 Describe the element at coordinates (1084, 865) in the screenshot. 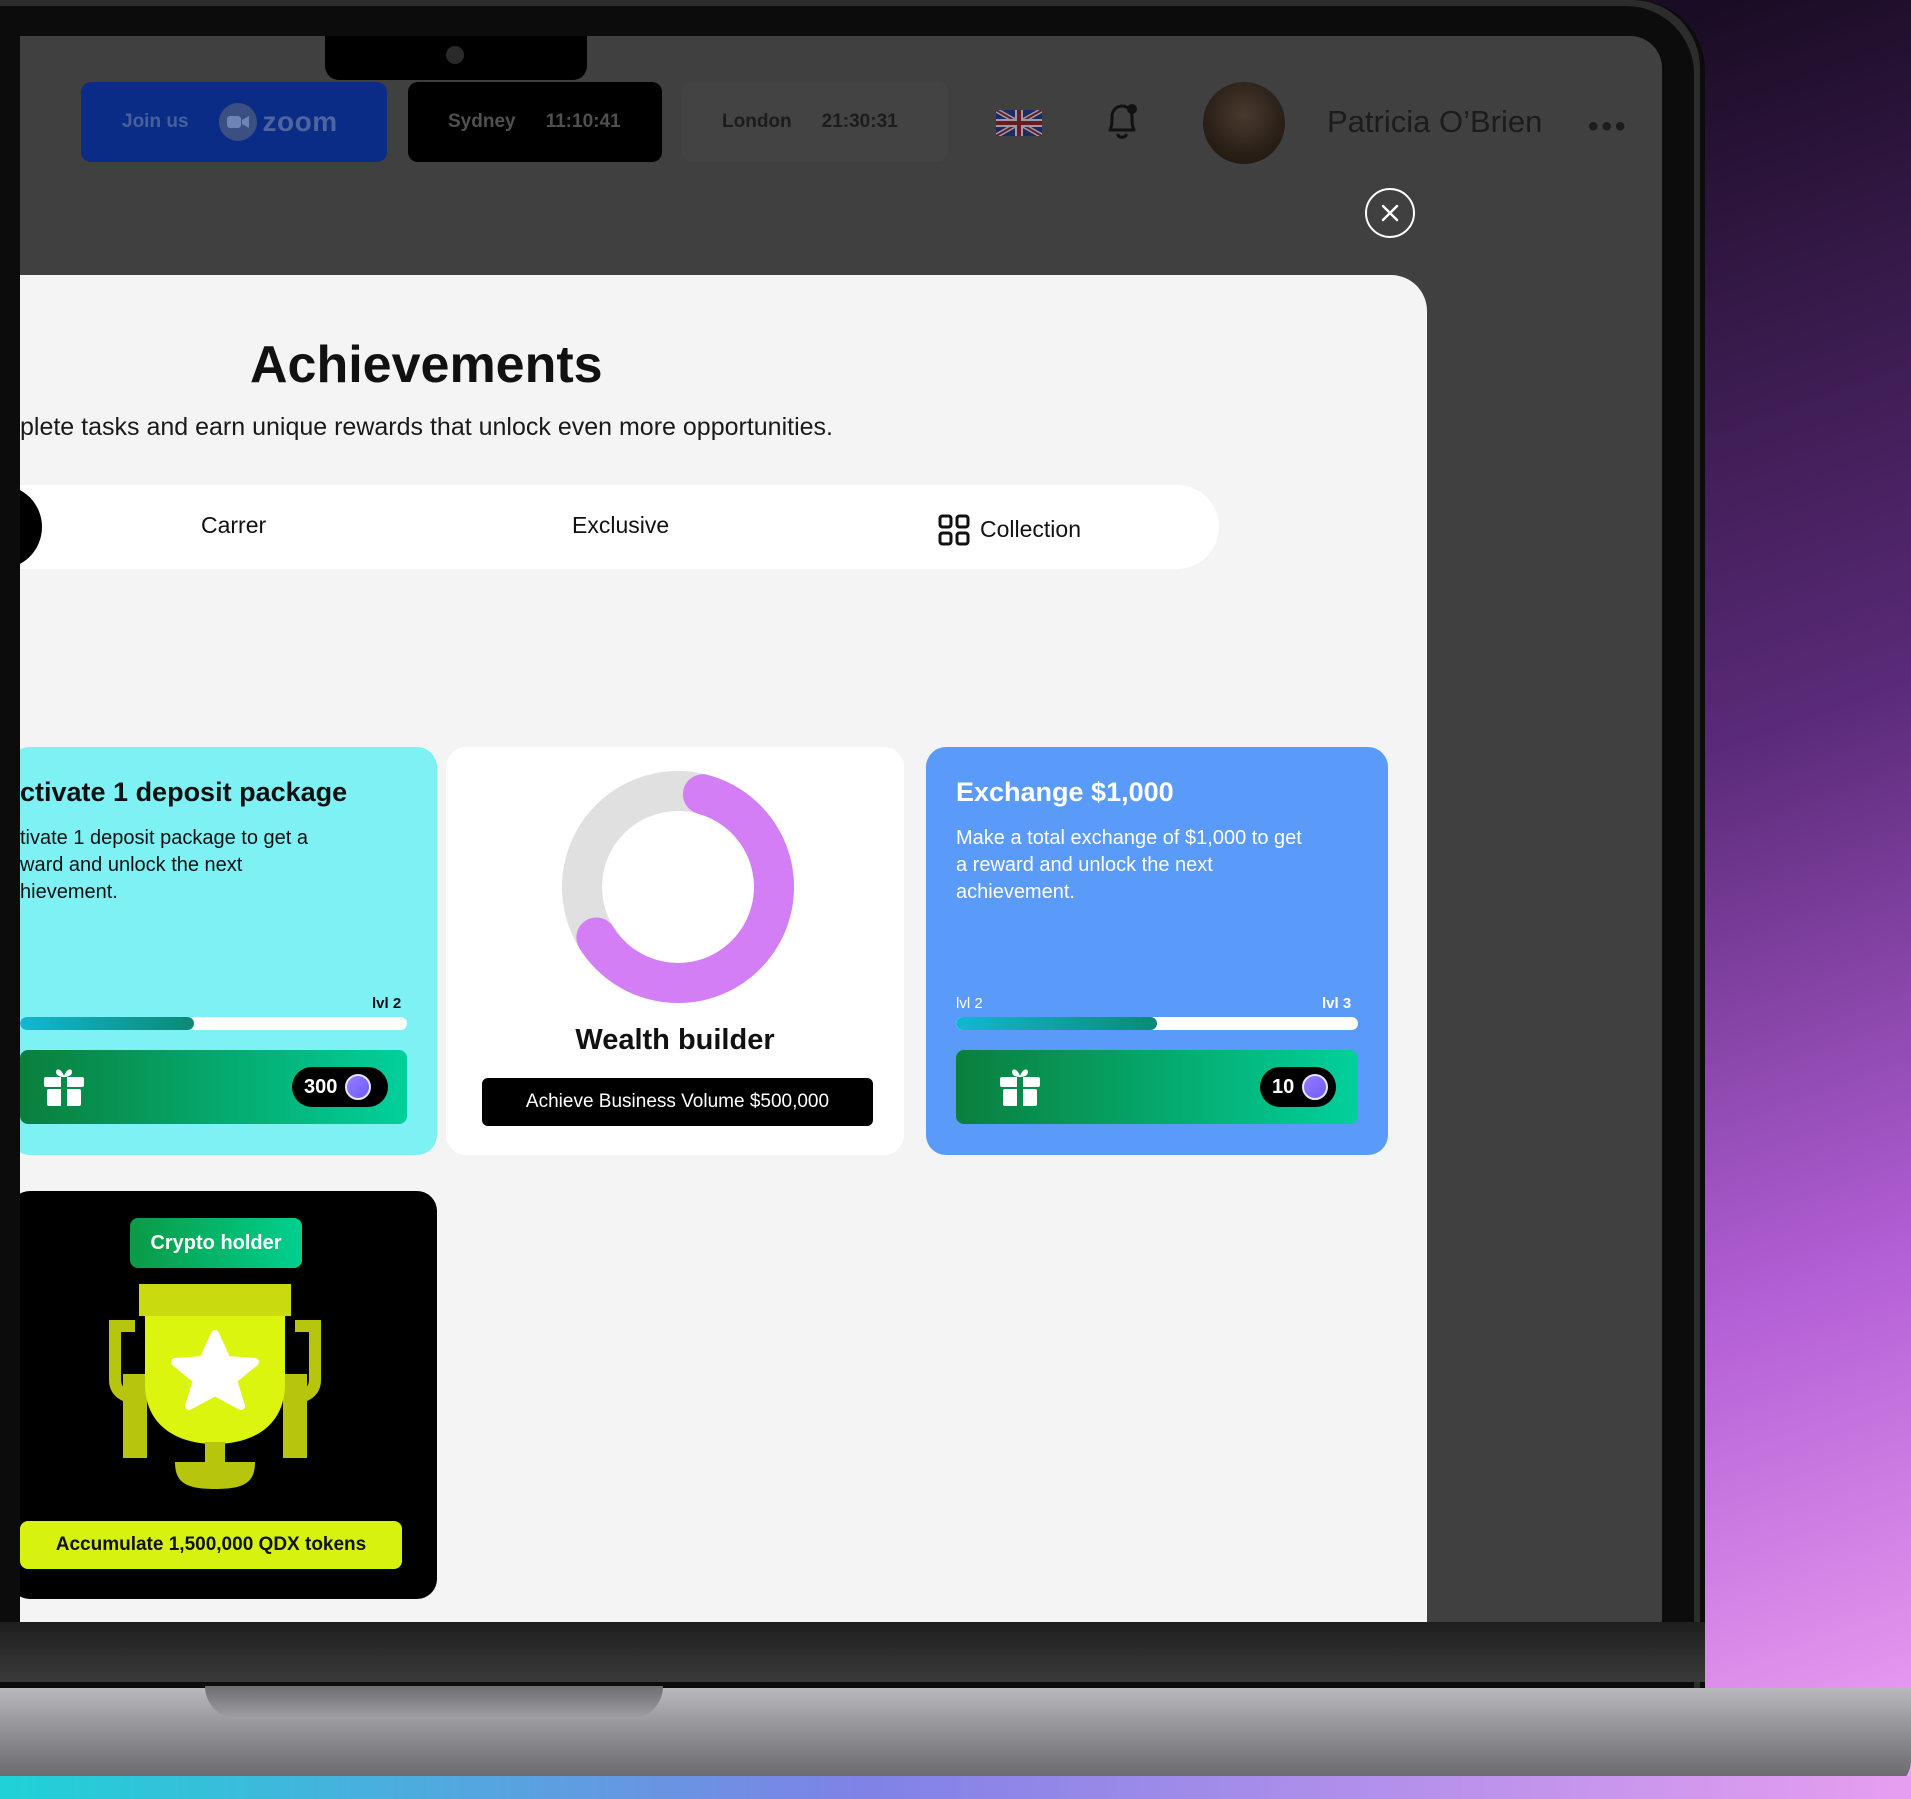

I see `desc-line: a reward and unlock the next` at that location.